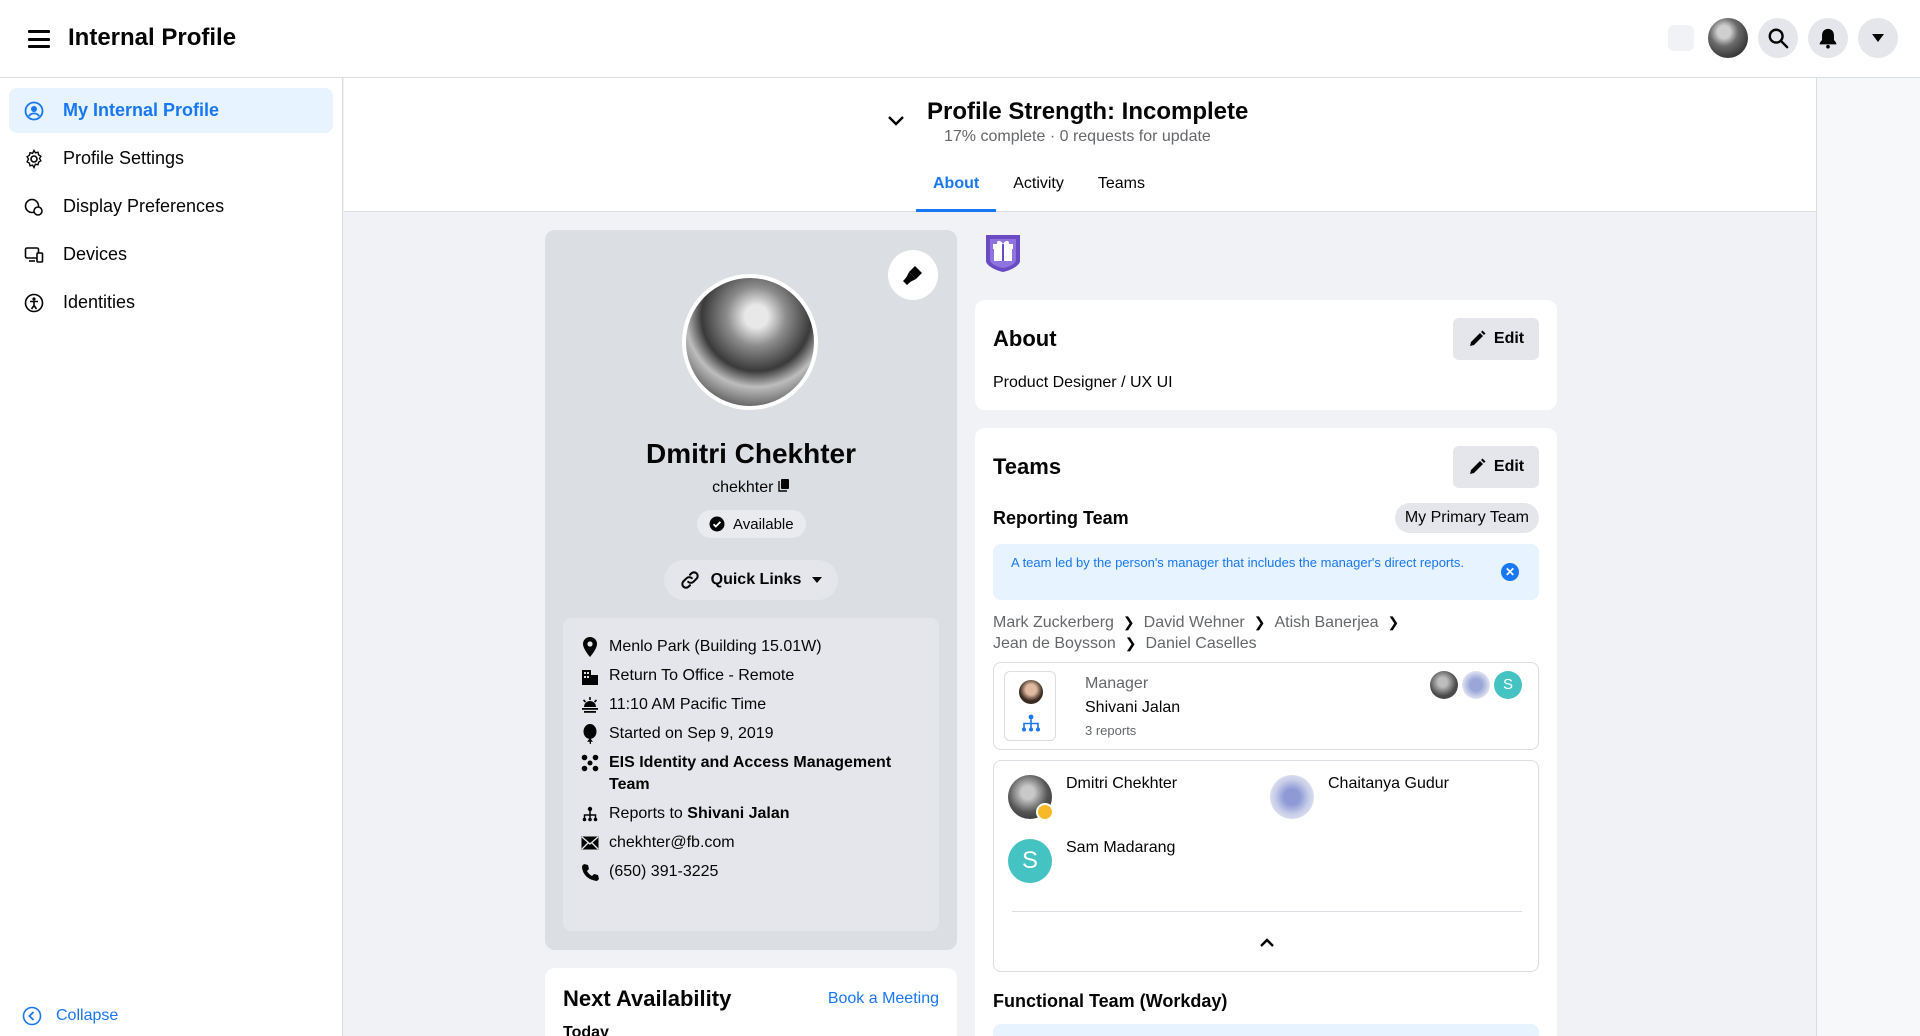  Describe the element at coordinates (34, 207) in the screenshot. I see `display-preferences-icon` at that location.